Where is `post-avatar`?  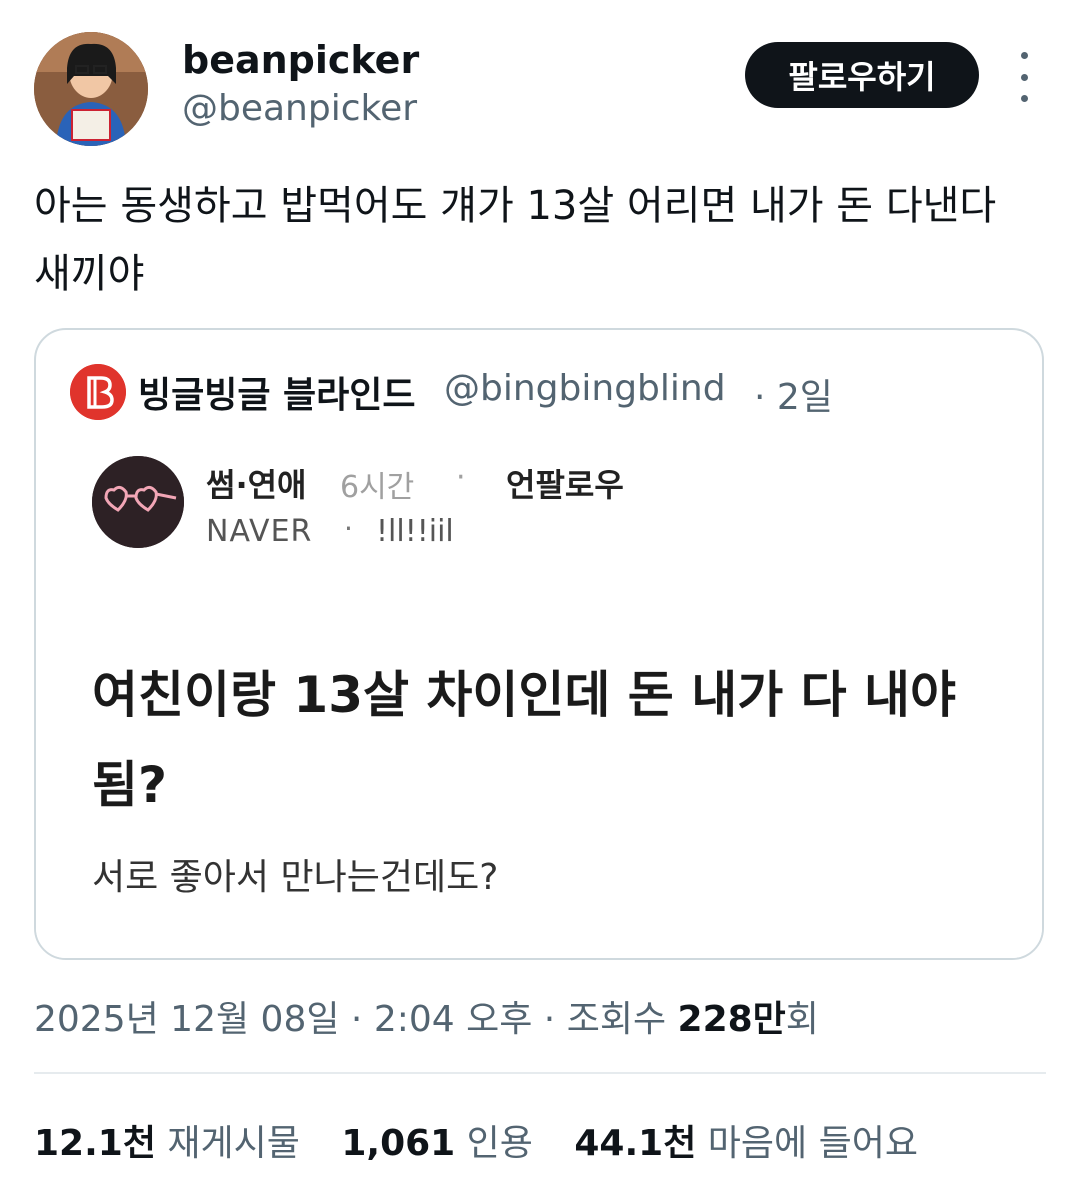 post-avatar is located at coordinates (138, 502).